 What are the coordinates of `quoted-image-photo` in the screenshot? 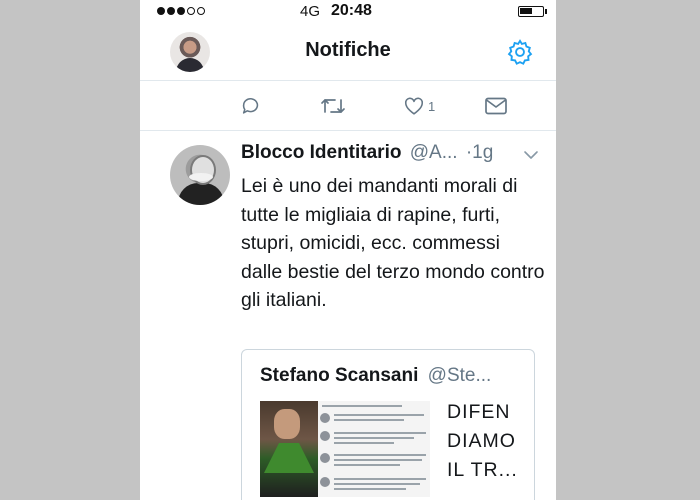 It's located at (289, 449).